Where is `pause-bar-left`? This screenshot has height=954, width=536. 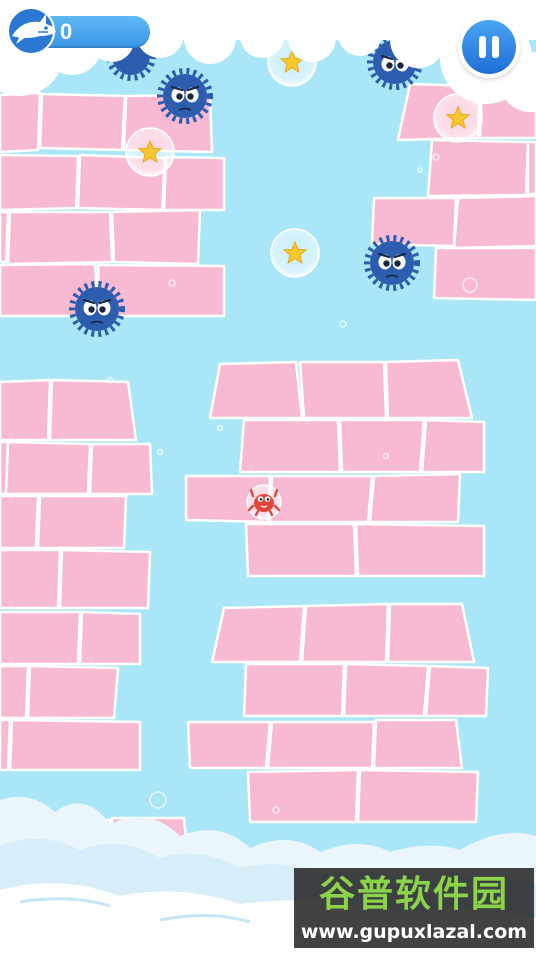 pause-bar-left is located at coordinates (482, 47).